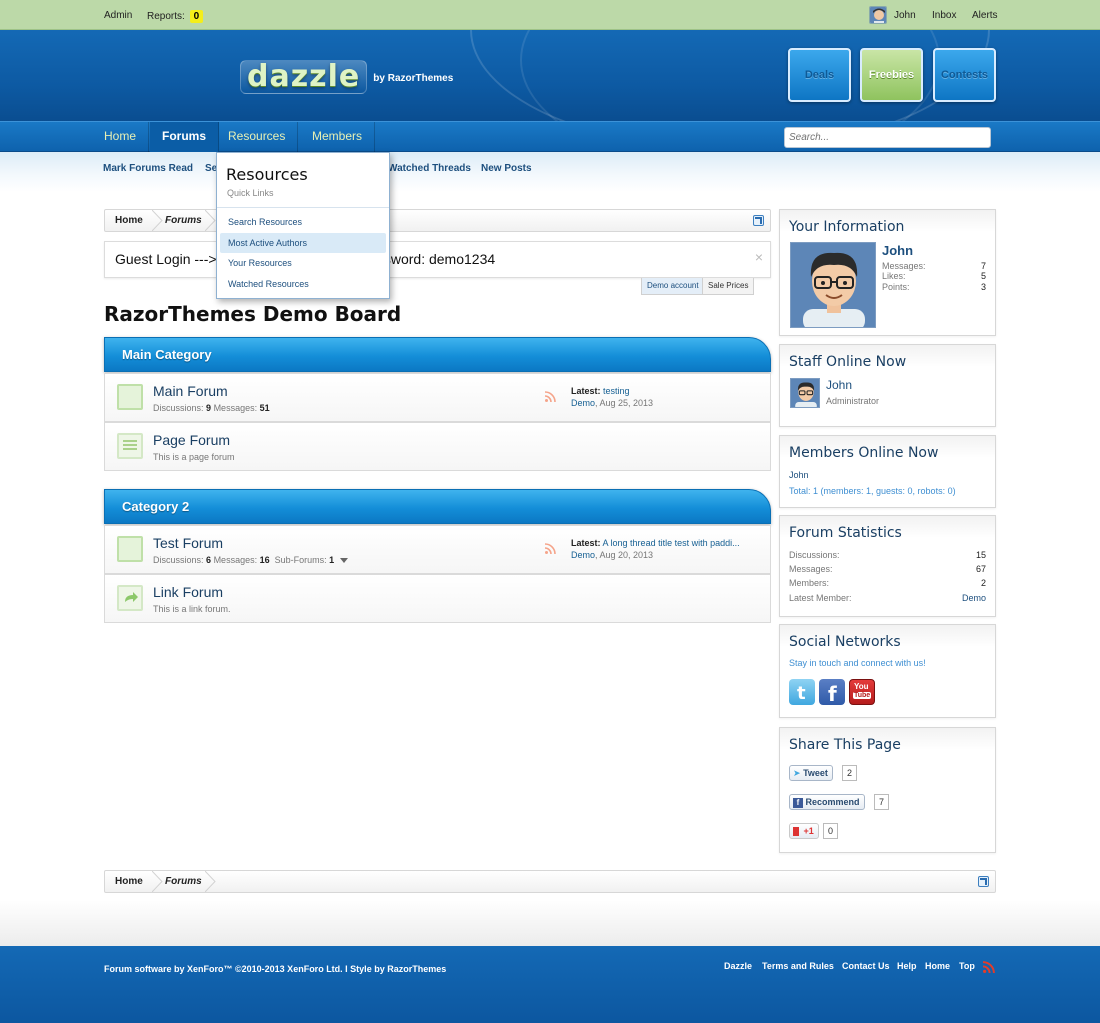  What do you see at coordinates (809, 583) in the screenshot?
I see `stat-label: Members:` at bounding box center [809, 583].